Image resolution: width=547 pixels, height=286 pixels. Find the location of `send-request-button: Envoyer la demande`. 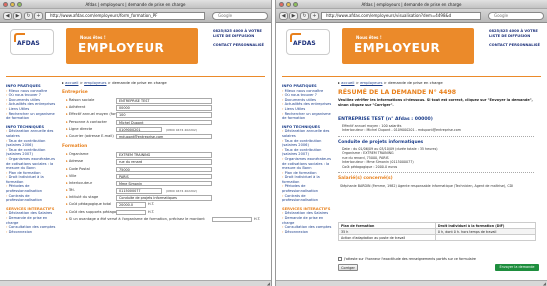

send-request-button: Envoyer la demande is located at coordinates (517, 267).